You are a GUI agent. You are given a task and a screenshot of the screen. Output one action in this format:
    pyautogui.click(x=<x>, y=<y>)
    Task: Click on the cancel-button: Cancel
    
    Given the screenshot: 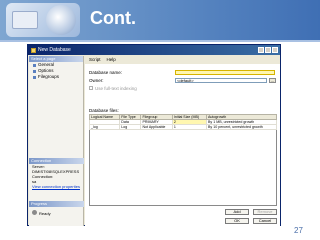 What is the action you would take?
    pyautogui.click(x=265, y=221)
    